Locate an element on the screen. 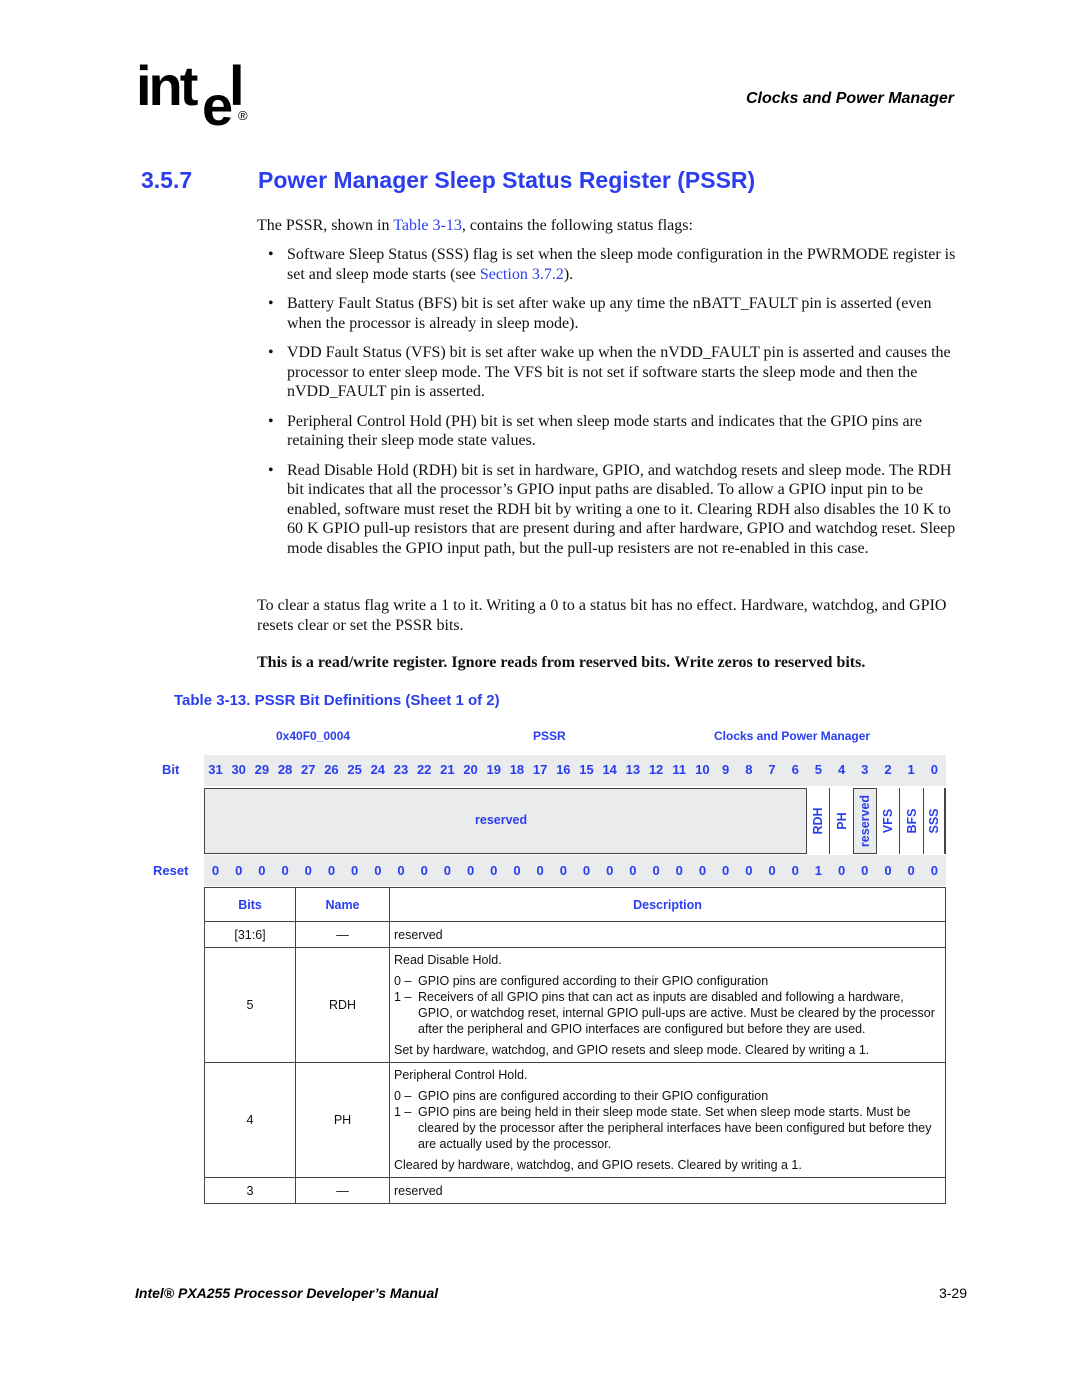 The height and width of the screenshot is (1397, 1080). option-key: 1 – is located at coordinates (403, 997).